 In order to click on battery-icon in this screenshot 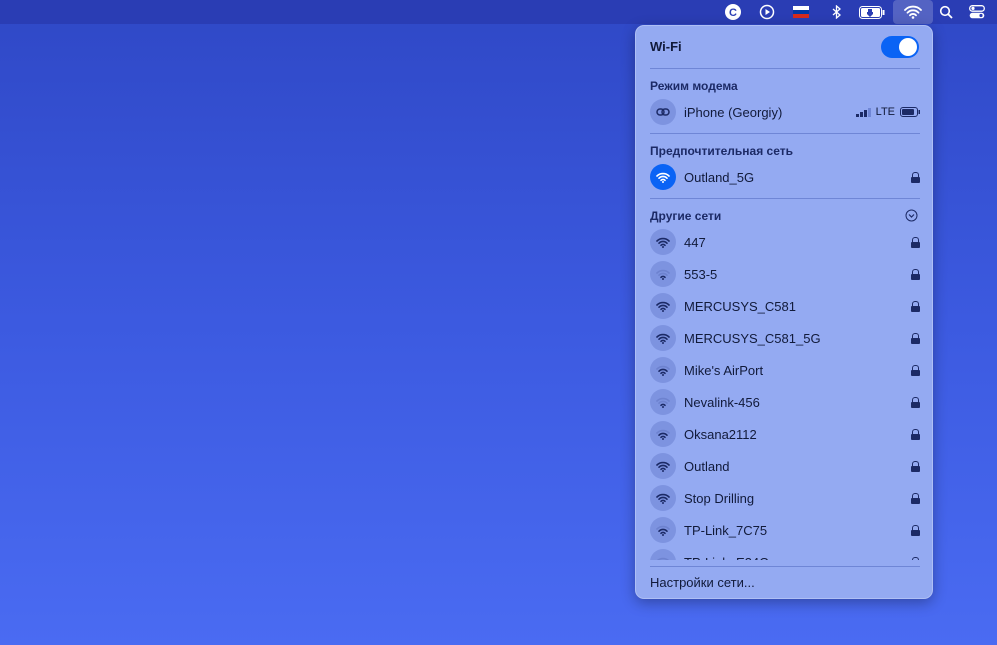, I will do `click(910, 112)`.